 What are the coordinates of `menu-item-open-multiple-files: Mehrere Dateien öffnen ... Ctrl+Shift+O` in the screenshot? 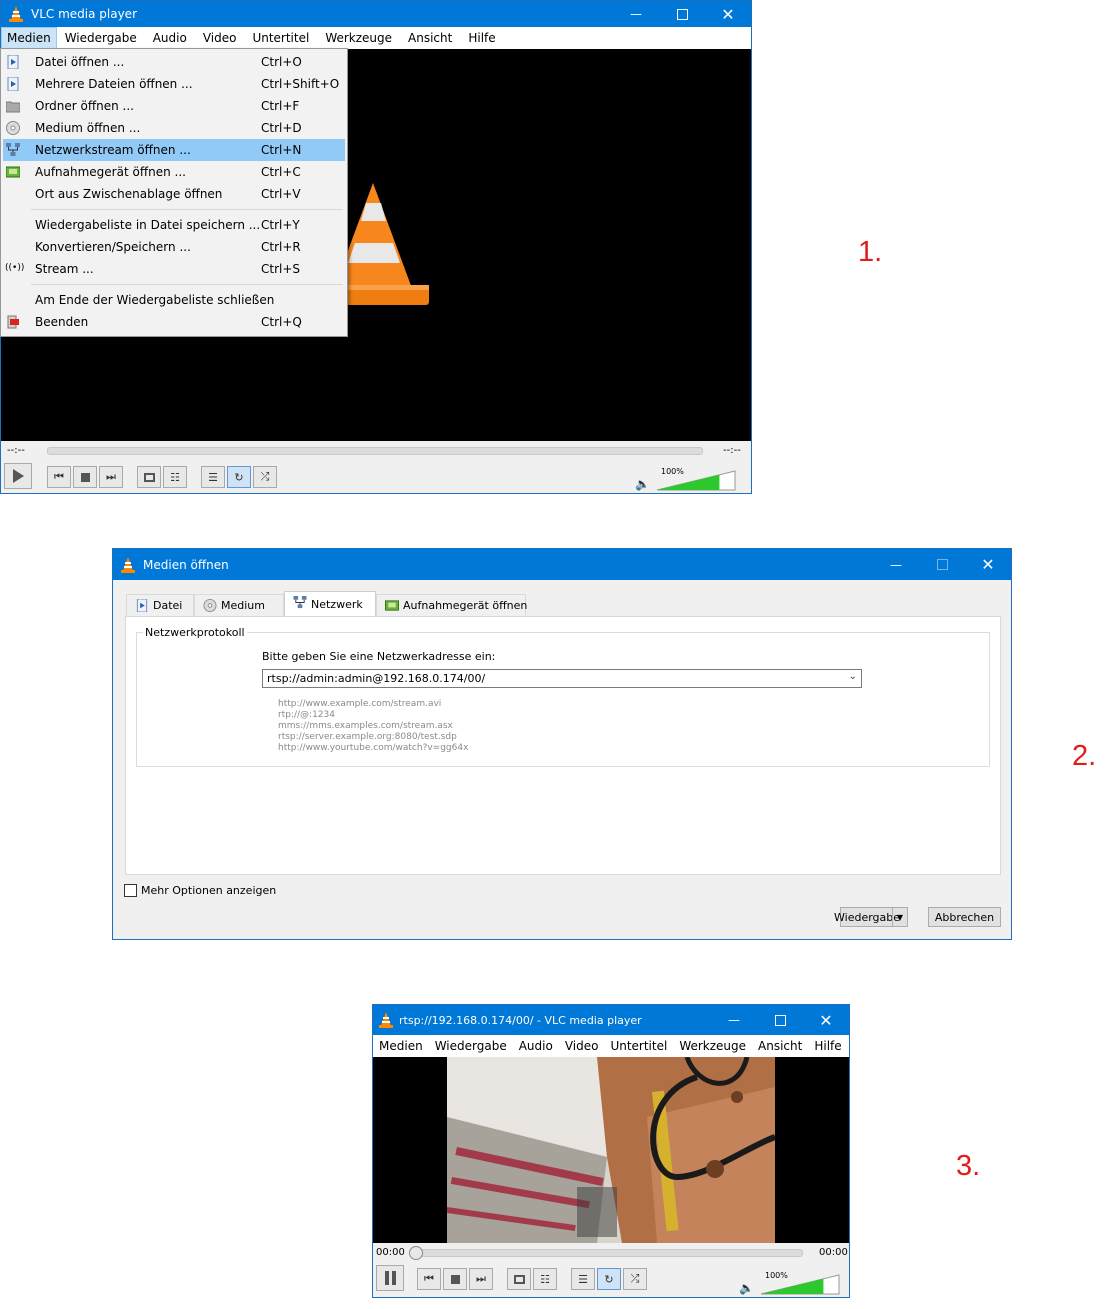 It's located at (174, 84).